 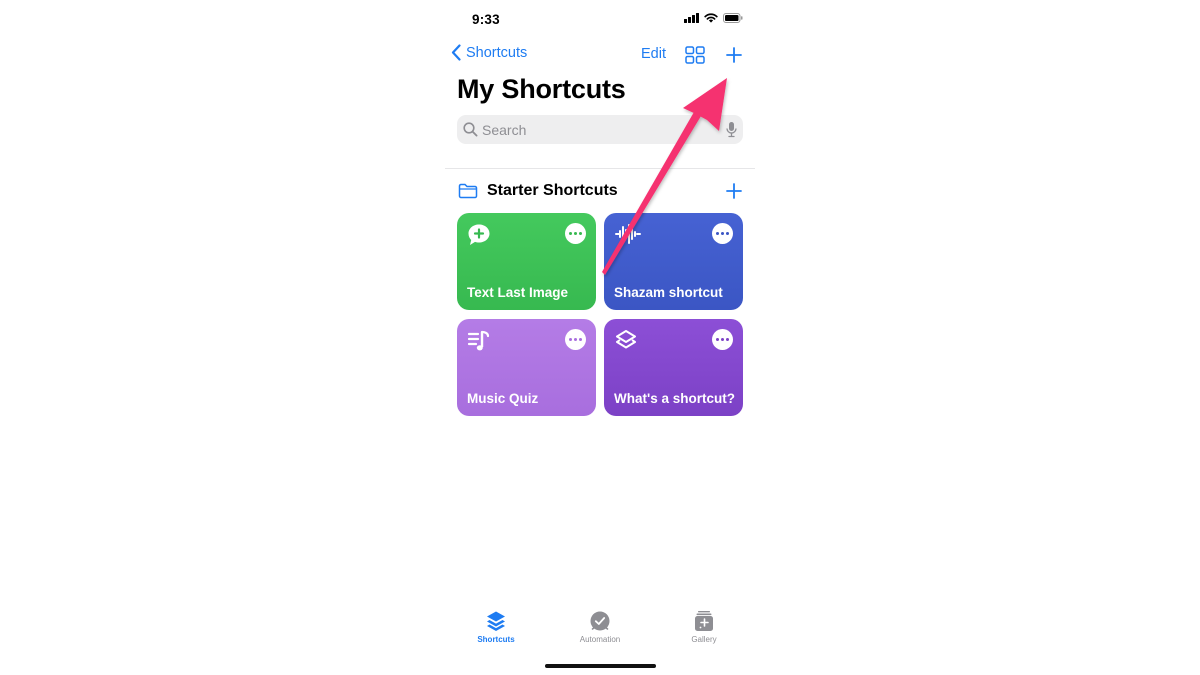 I want to click on status-icons, so click(x=713, y=18).